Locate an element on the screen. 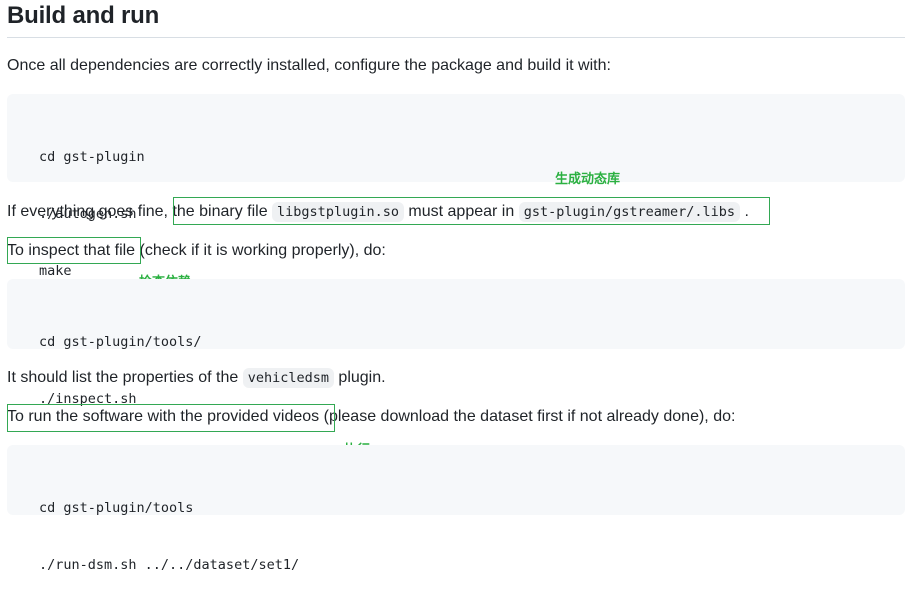 This screenshot has height=613, width=919. section-heading: Build and run is located at coordinates (83, 15).